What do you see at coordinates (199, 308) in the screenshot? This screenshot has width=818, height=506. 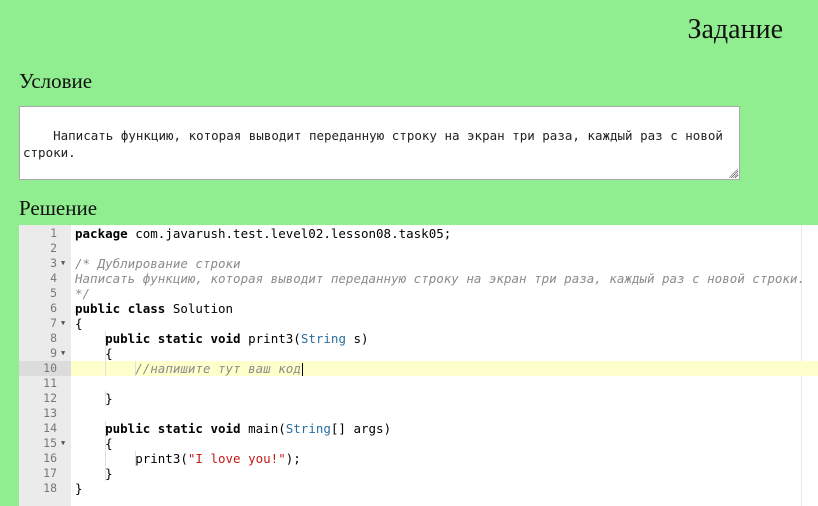 I see `code-token-plain: Solution` at bounding box center [199, 308].